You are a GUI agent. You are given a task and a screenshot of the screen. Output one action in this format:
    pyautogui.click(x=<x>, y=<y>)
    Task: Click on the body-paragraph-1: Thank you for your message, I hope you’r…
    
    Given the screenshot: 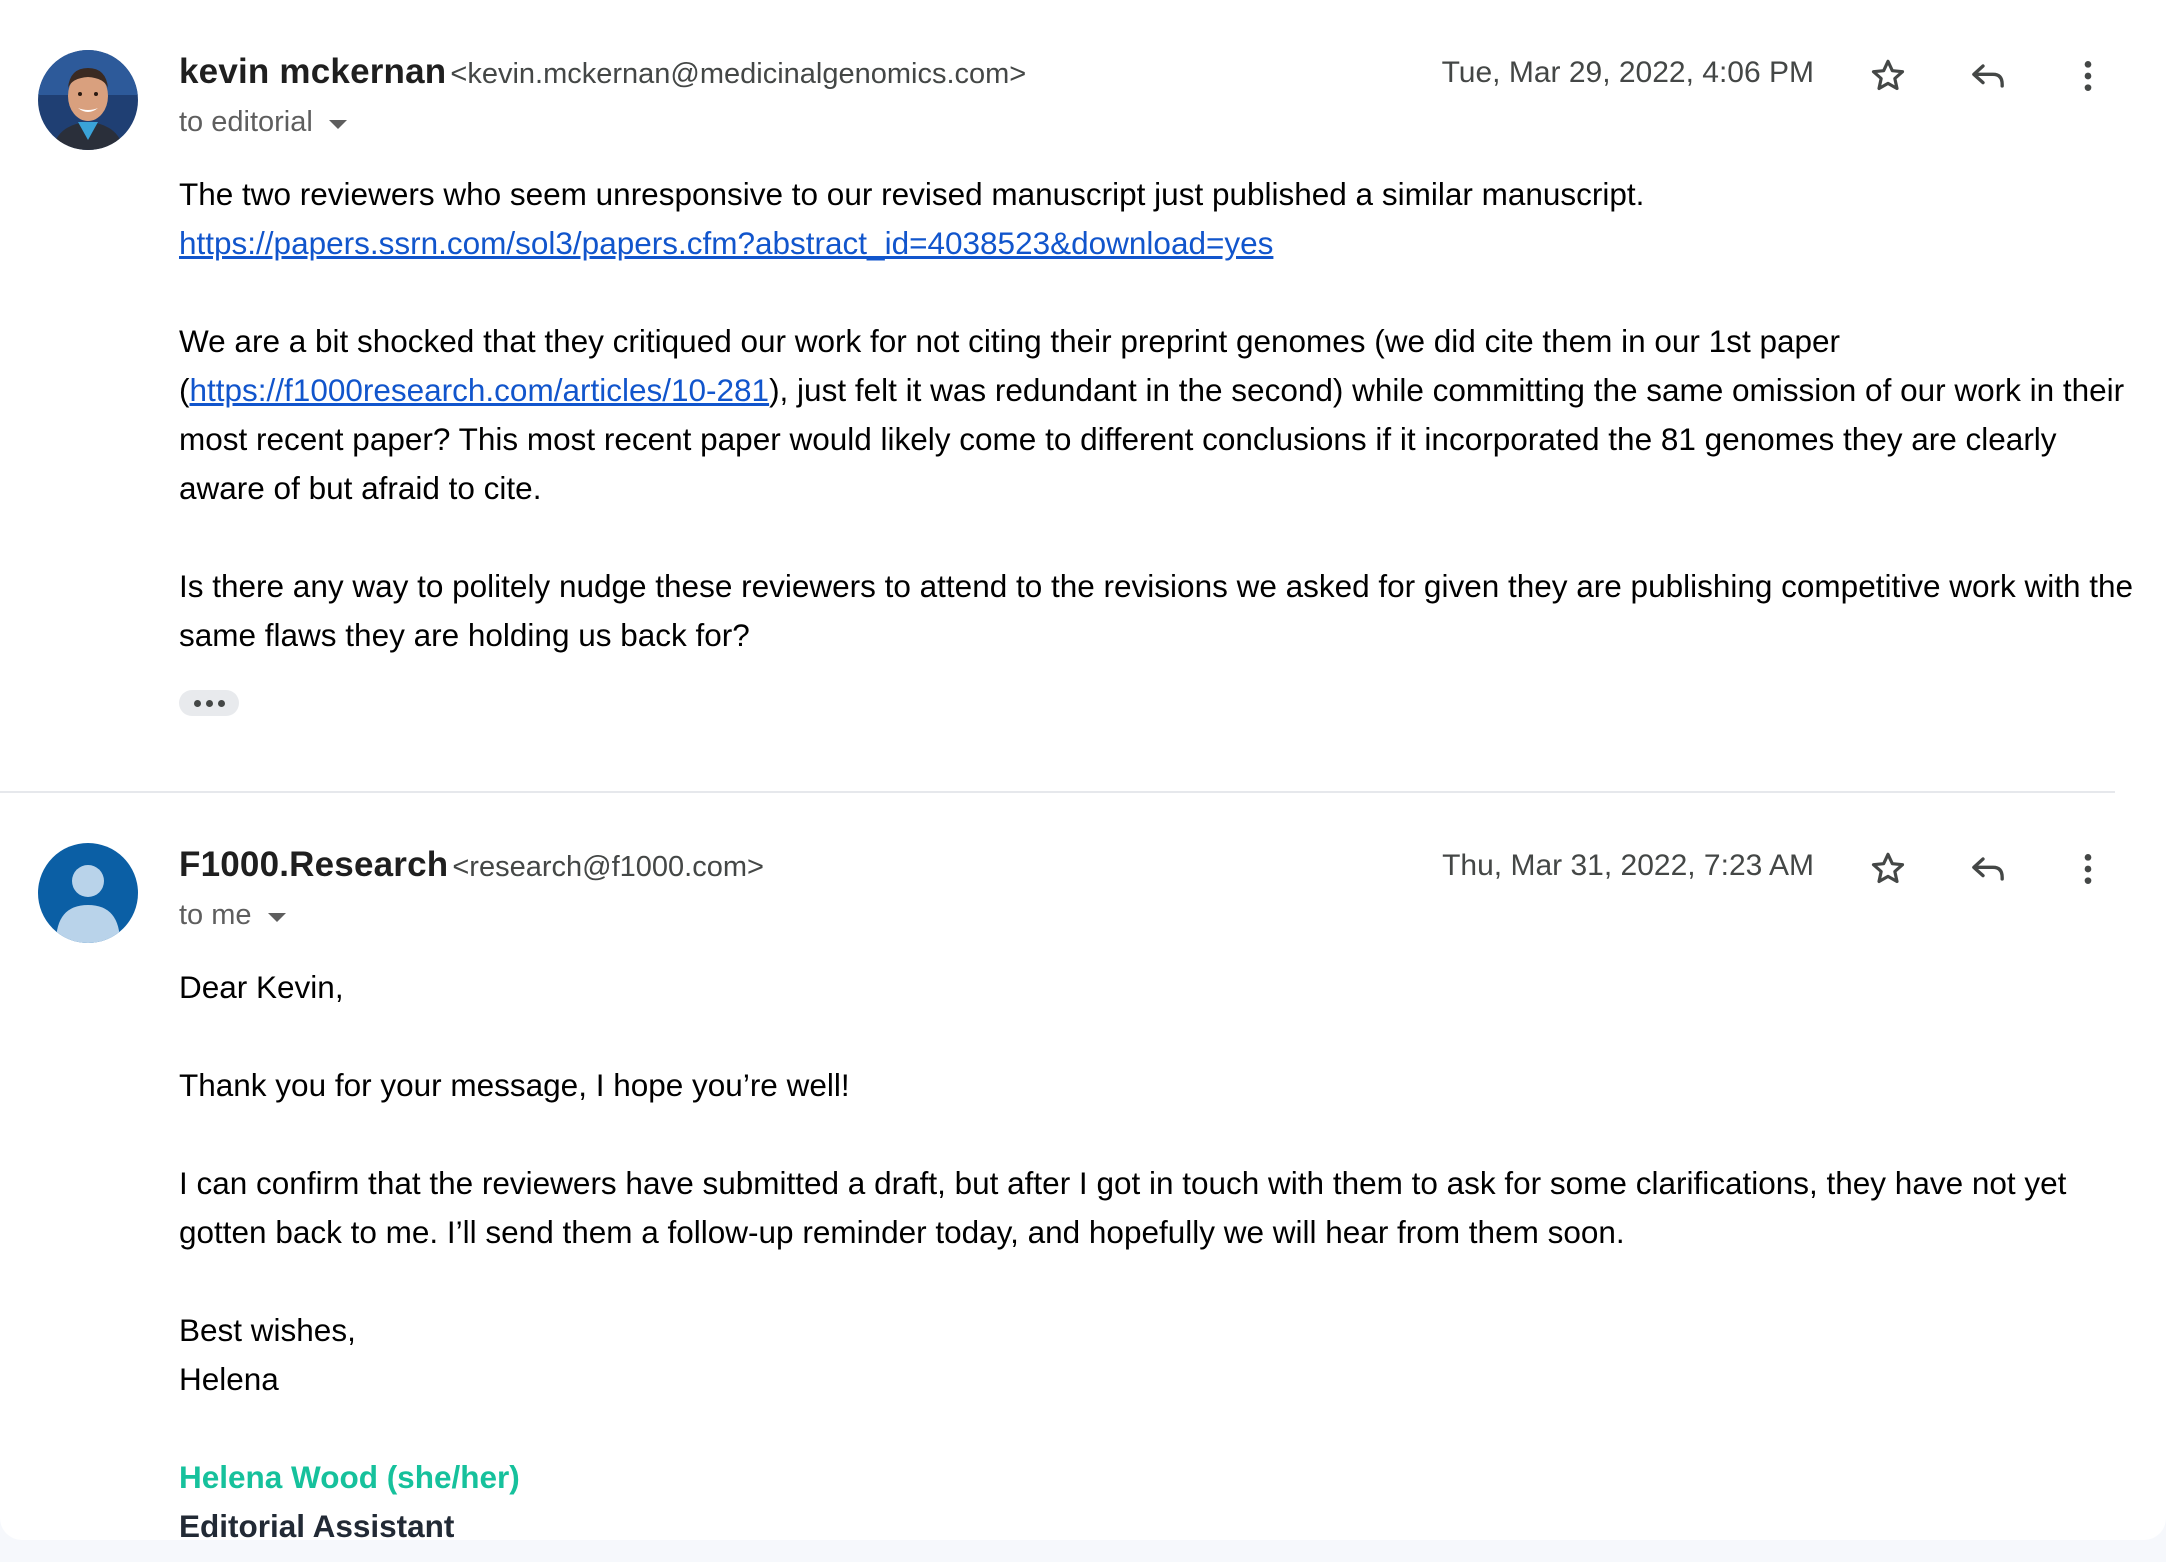 What is the action you would take?
    pyautogui.click(x=514, y=1085)
    